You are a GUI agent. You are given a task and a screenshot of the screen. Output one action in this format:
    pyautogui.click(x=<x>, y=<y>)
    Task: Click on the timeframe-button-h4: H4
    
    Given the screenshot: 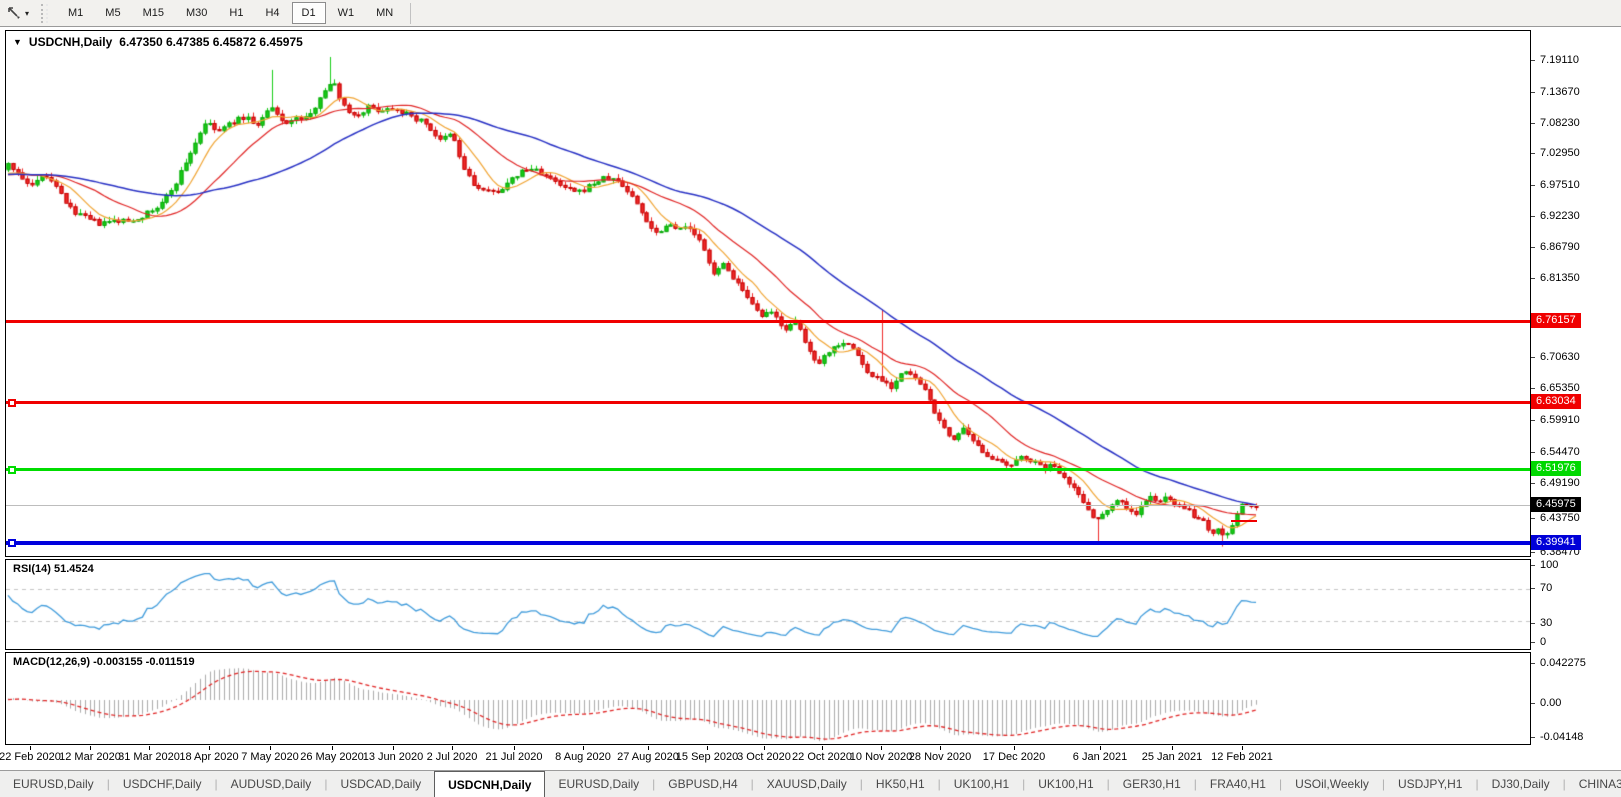 What is the action you would take?
    pyautogui.click(x=272, y=13)
    